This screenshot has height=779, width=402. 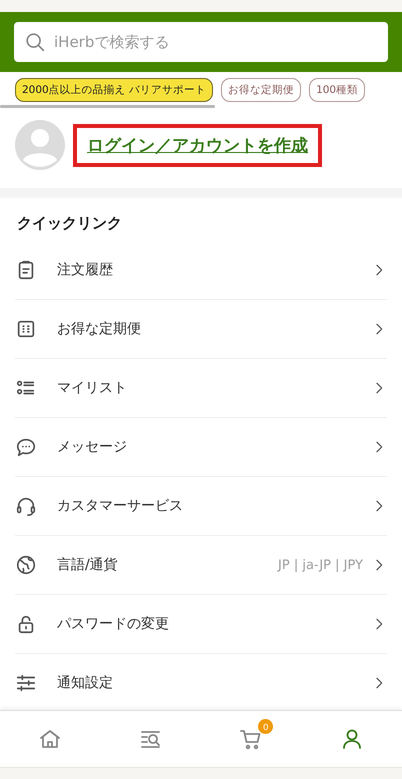 What do you see at coordinates (40, 145) in the screenshot?
I see `avatar-icon` at bounding box center [40, 145].